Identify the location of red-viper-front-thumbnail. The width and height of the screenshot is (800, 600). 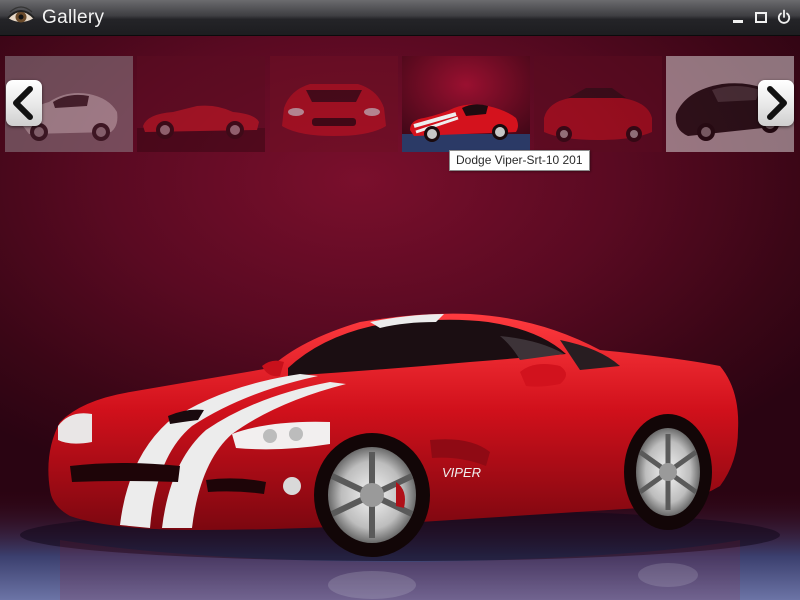
(334, 104).